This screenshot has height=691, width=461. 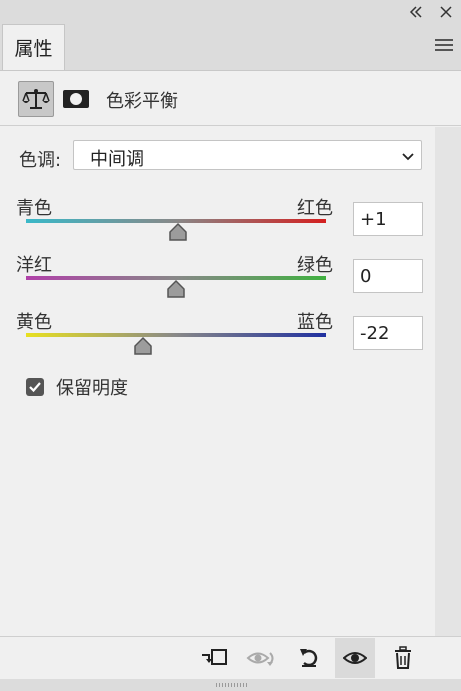 What do you see at coordinates (230, 98) in the screenshot?
I see `adjustment-header: 色彩平衡` at bounding box center [230, 98].